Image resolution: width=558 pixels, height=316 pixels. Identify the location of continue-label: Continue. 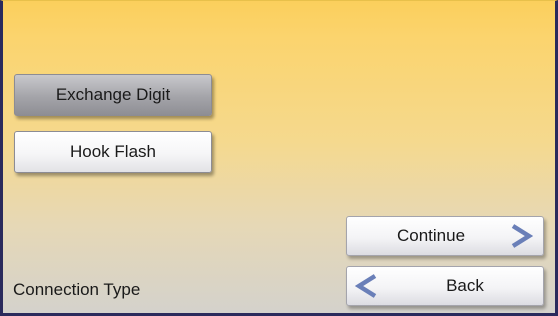
(431, 235).